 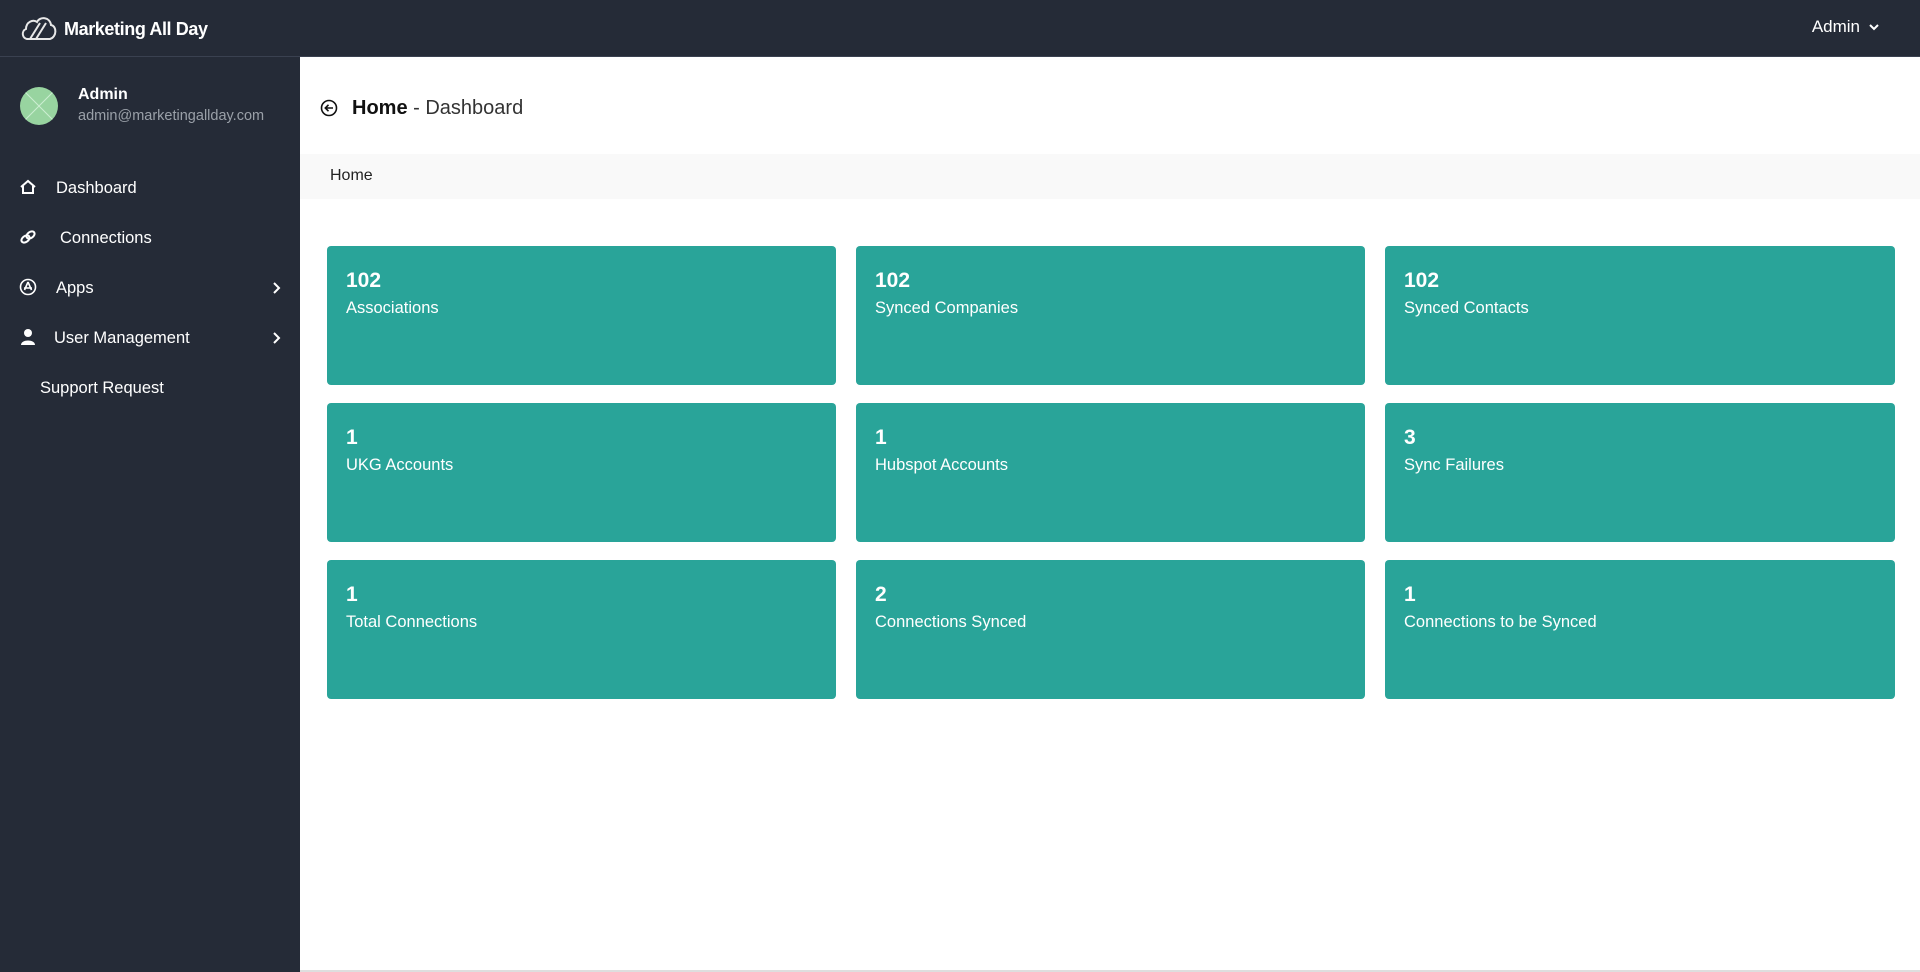 What do you see at coordinates (1640, 315) in the screenshot?
I see `stat-card-synced-contacts: 102 Synced Contacts` at bounding box center [1640, 315].